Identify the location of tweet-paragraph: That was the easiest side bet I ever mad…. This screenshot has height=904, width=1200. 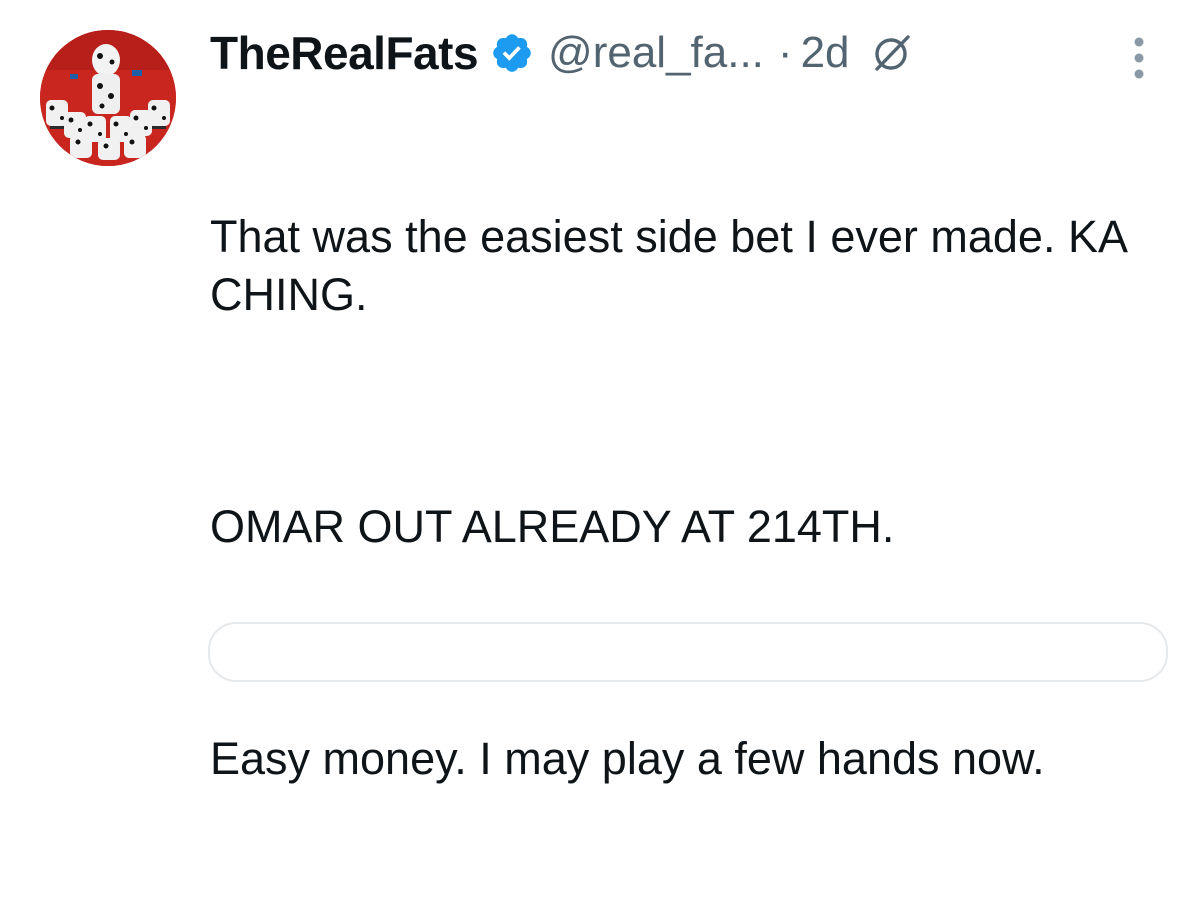
(674, 265).